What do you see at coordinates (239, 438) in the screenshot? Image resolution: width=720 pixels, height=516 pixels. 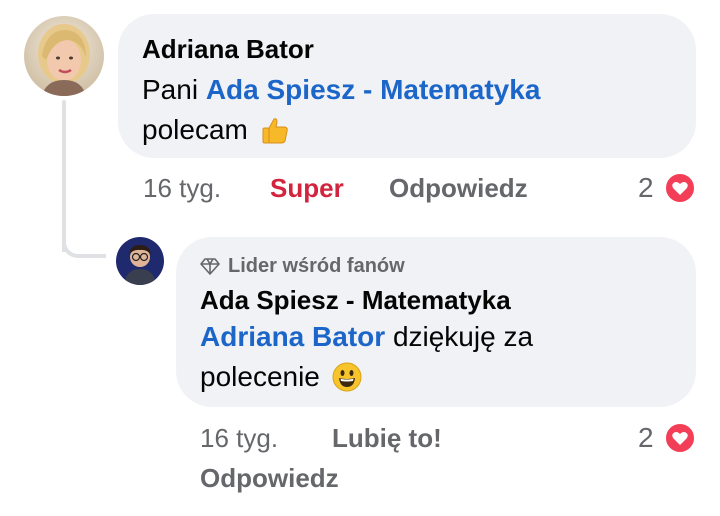 I see `reply-timestamp: 16 tyg.` at bounding box center [239, 438].